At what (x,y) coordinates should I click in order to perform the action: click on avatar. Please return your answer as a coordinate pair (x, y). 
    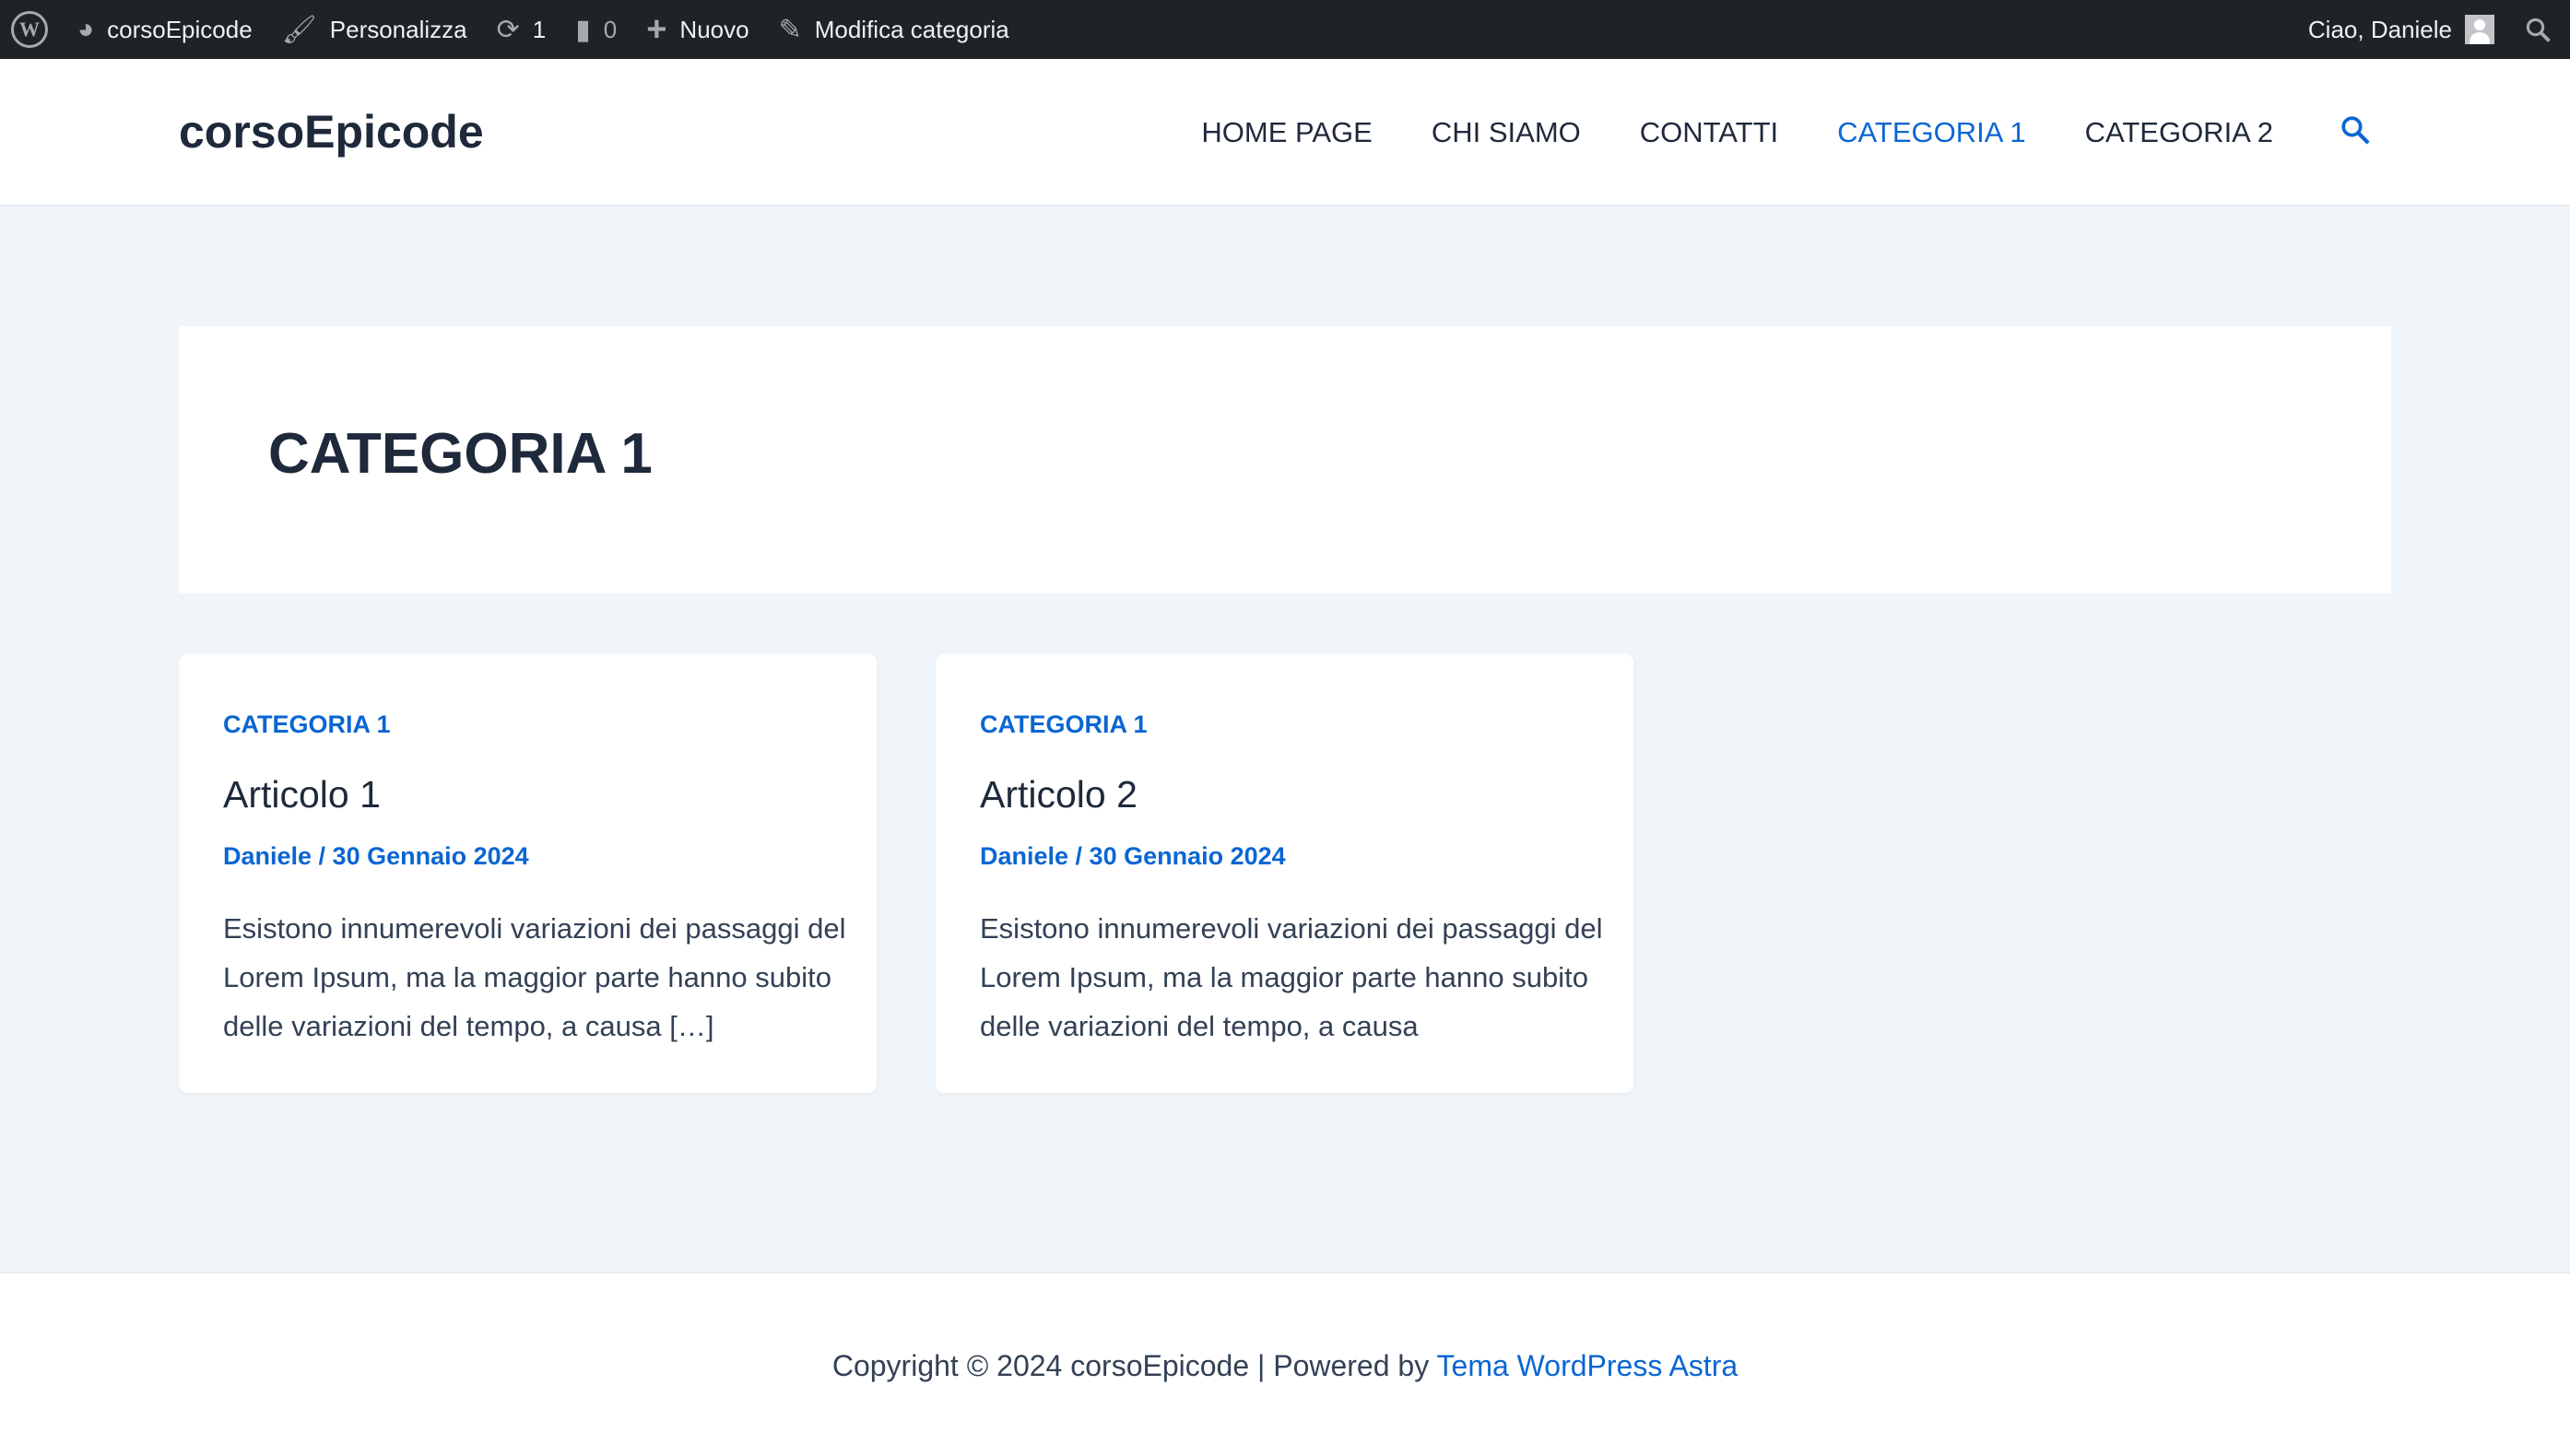
    Looking at the image, I should click on (2479, 29).